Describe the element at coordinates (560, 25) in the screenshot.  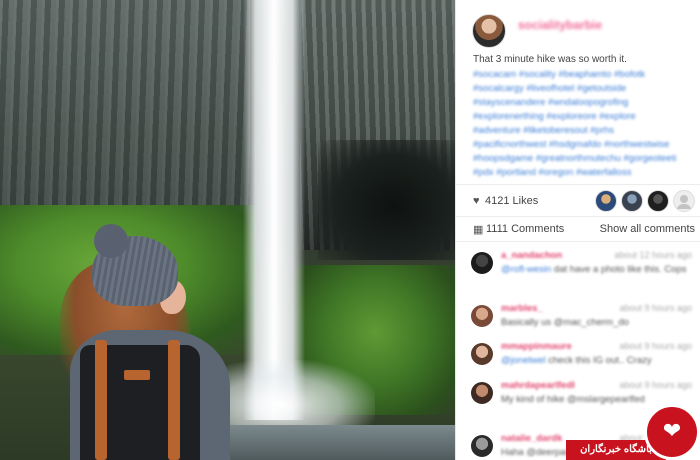
I see `author-username: socialitybarbie` at that location.